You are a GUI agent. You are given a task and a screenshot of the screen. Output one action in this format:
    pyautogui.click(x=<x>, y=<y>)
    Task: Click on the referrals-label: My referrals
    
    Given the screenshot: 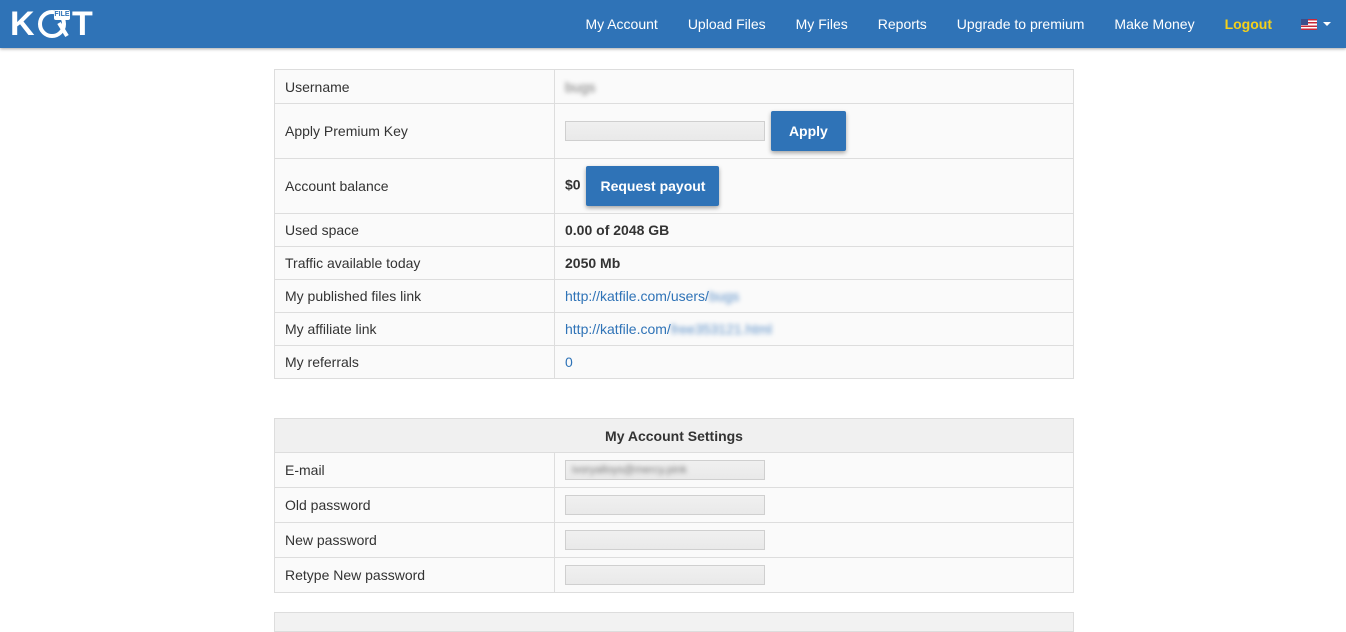 What is the action you would take?
    pyautogui.click(x=414, y=362)
    